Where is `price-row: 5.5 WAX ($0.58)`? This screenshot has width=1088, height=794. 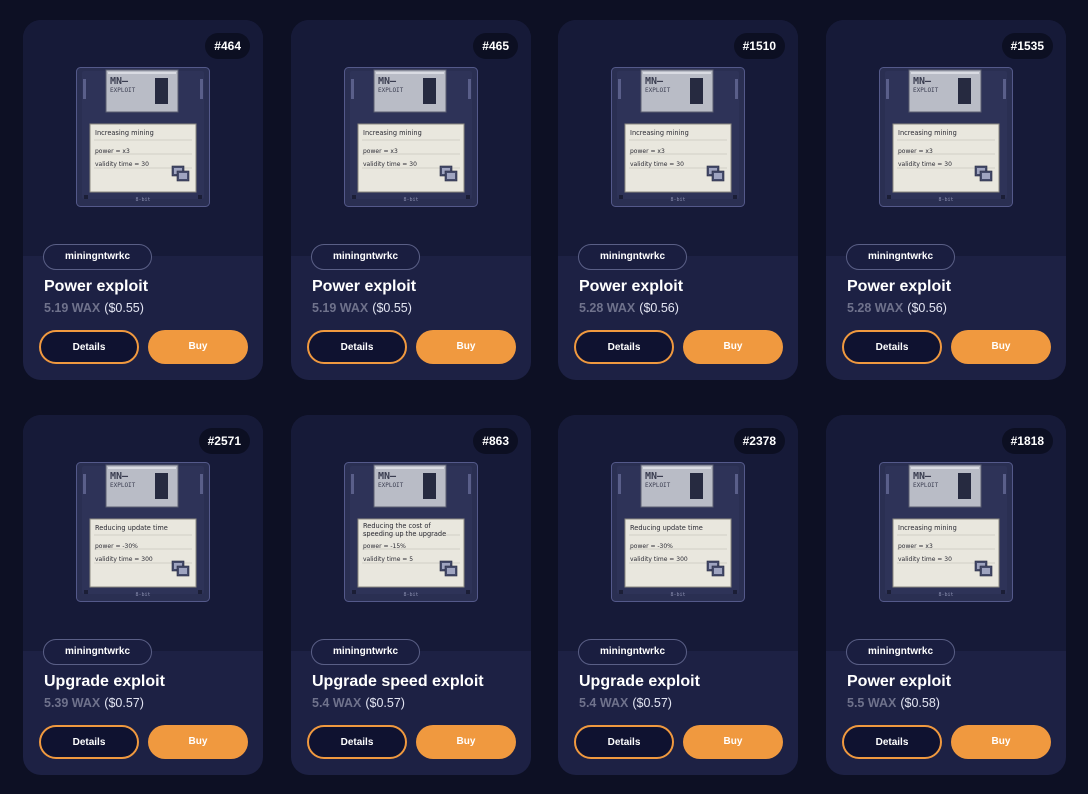 price-row: 5.5 WAX ($0.58) is located at coordinates (893, 703).